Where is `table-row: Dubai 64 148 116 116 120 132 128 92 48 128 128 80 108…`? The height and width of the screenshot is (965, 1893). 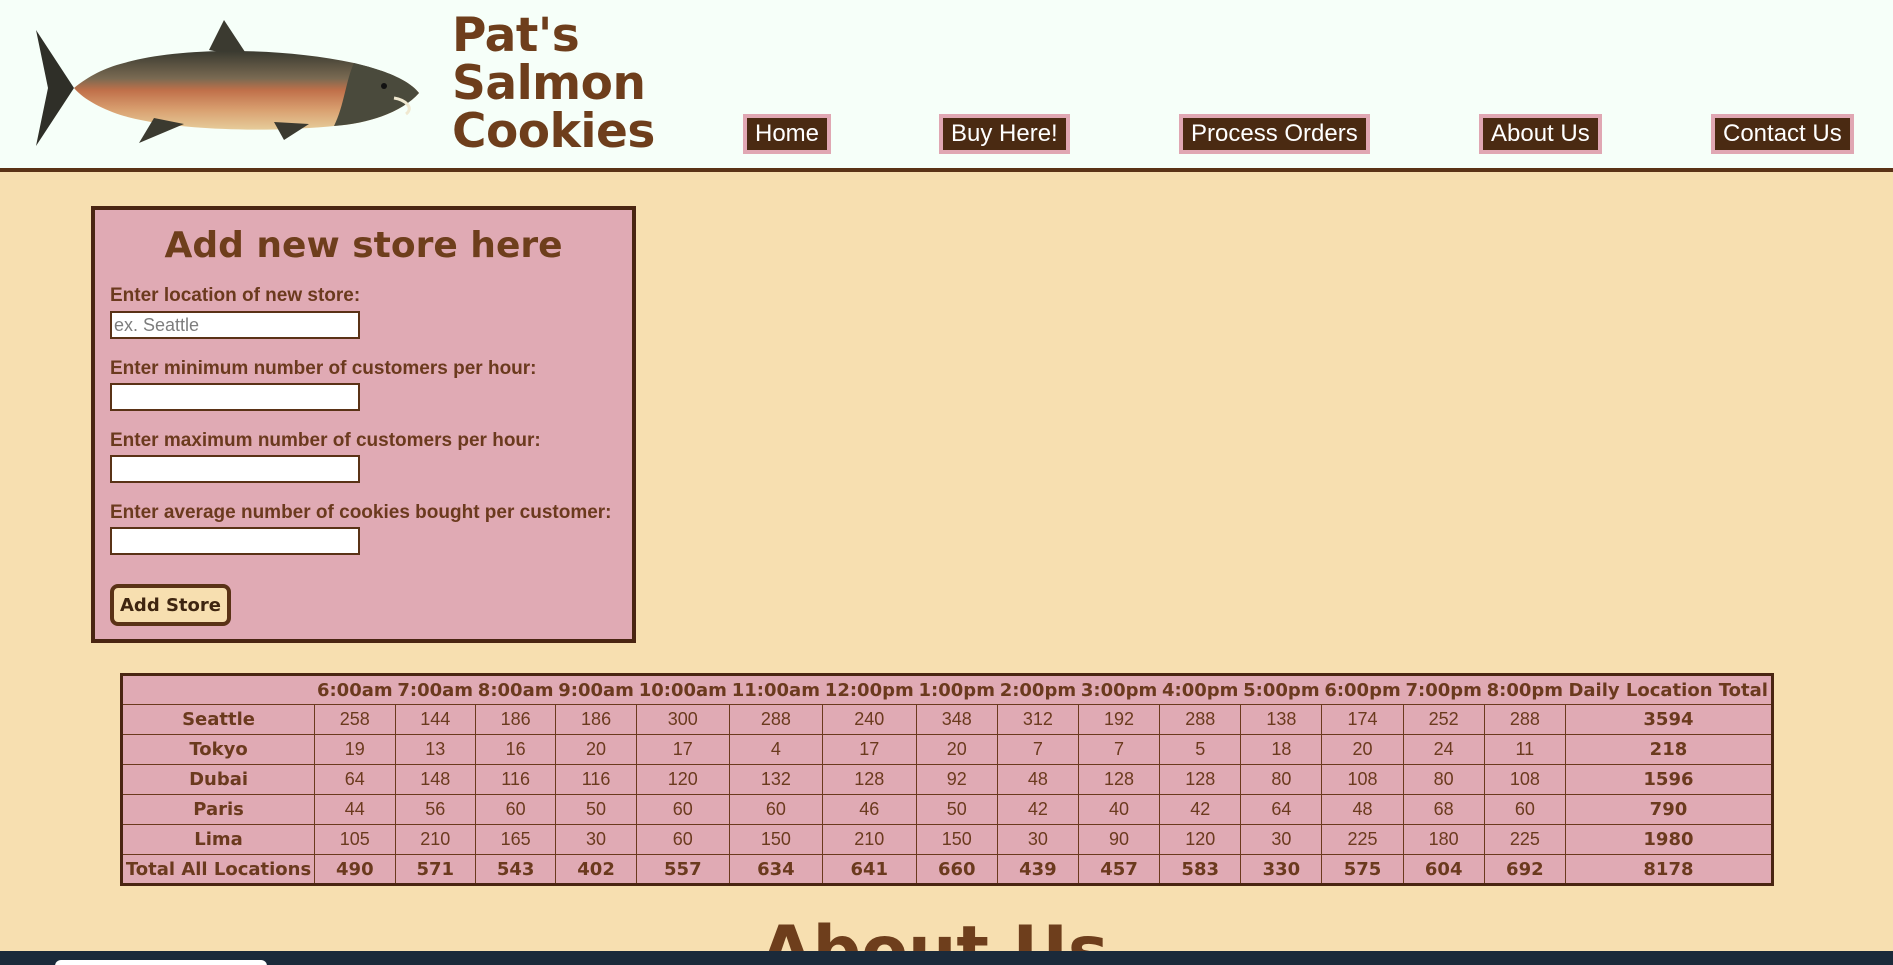
table-row: Dubai 64 148 116 116 120 132 128 92 48 128 128 80 108… is located at coordinates (947, 779).